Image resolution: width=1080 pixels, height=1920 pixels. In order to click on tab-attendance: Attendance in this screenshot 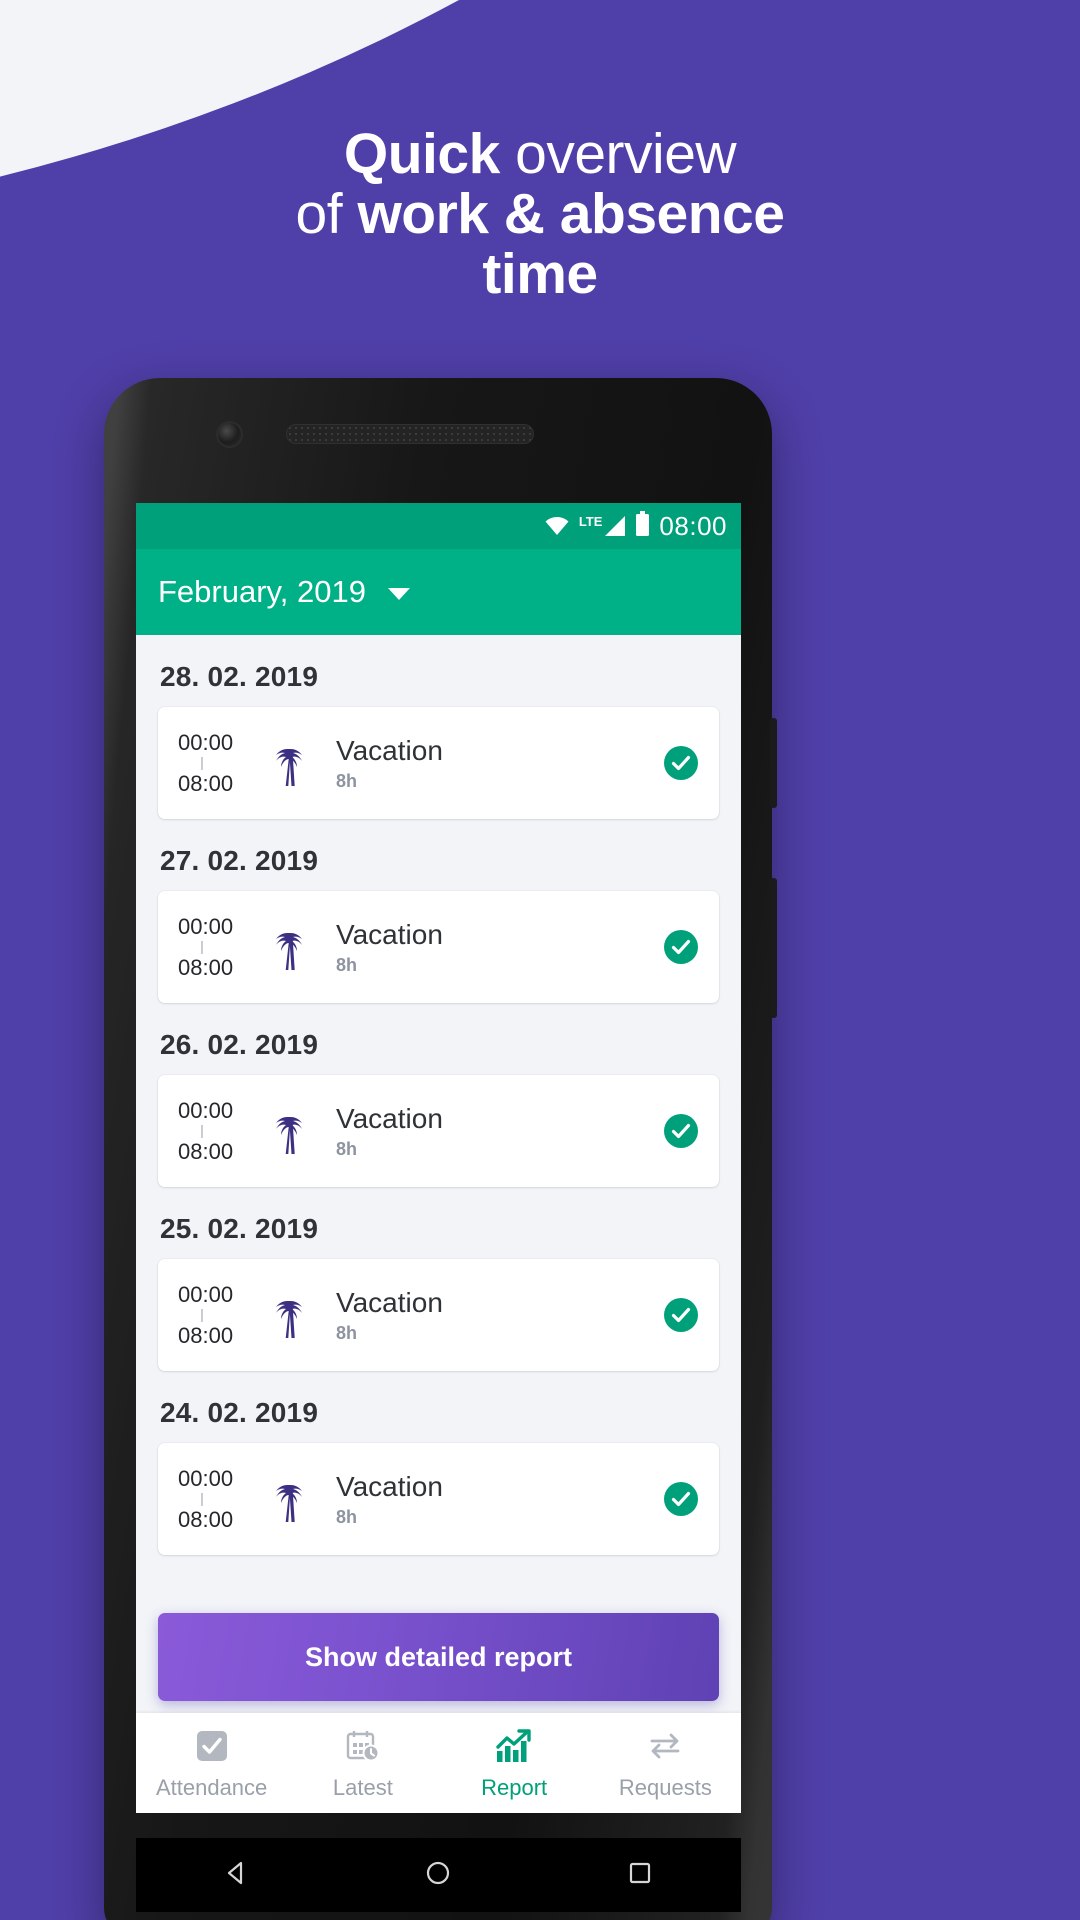, I will do `click(211, 1763)`.